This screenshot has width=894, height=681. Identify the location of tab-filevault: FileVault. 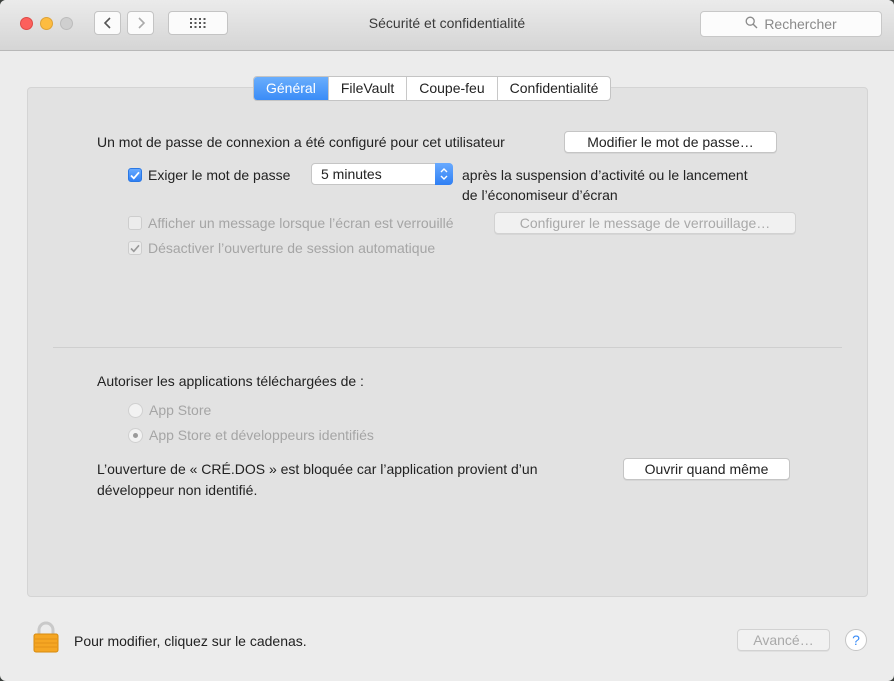
(366, 88).